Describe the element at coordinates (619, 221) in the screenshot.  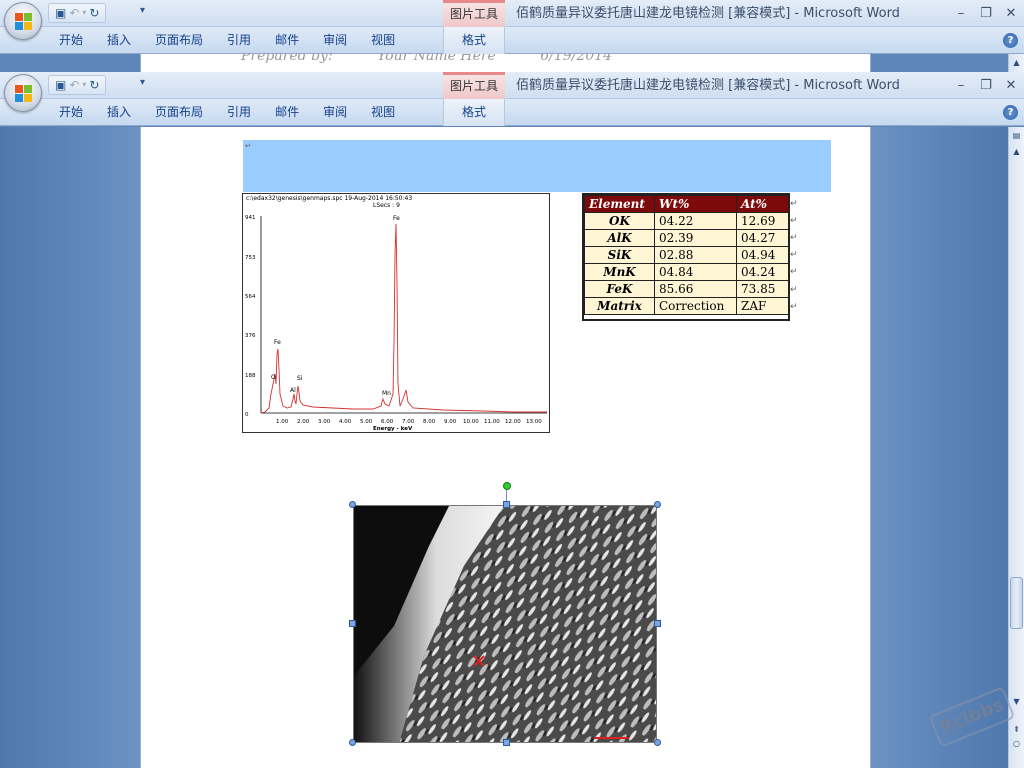
I see `cell-element: OK` at that location.